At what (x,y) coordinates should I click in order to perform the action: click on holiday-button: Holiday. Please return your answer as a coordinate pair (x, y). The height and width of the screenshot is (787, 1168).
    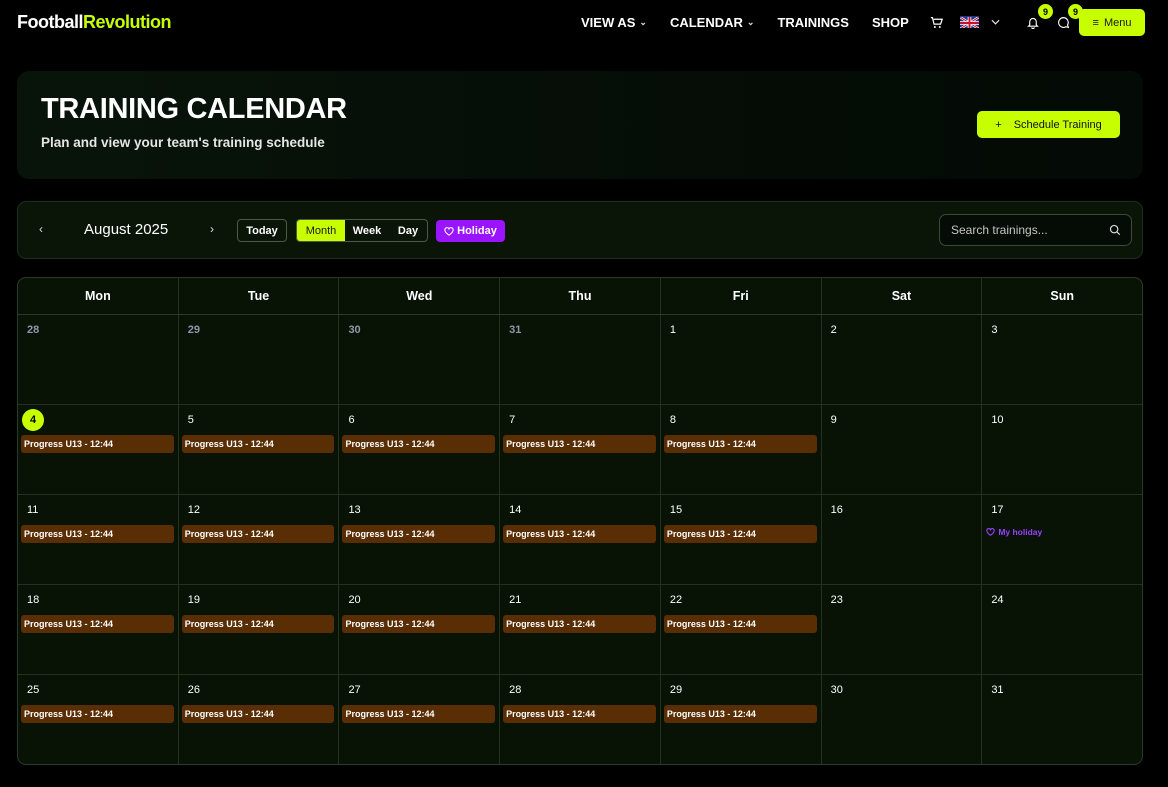
    Looking at the image, I should click on (470, 231).